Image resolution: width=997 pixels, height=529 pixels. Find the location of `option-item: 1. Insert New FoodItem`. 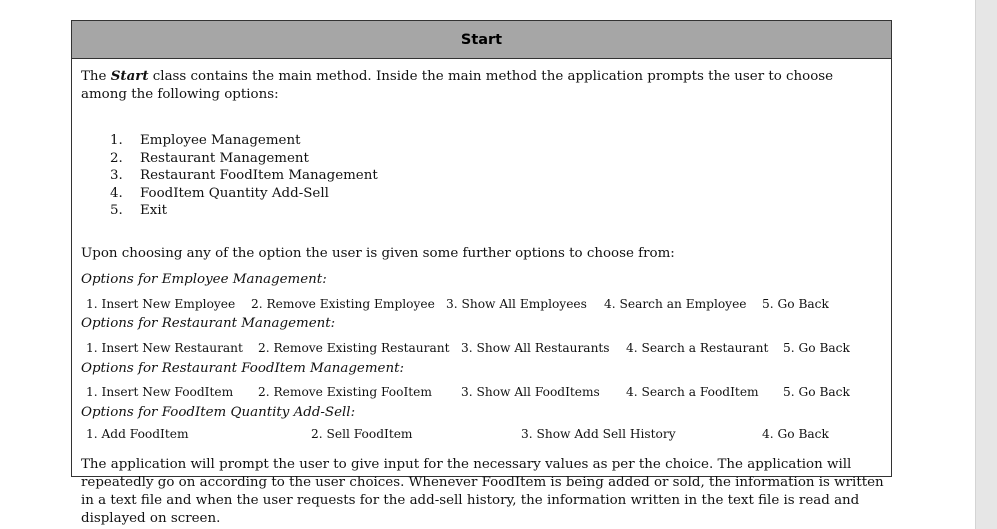

option-item: 1. Insert New FoodItem is located at coordinates (160, 392).